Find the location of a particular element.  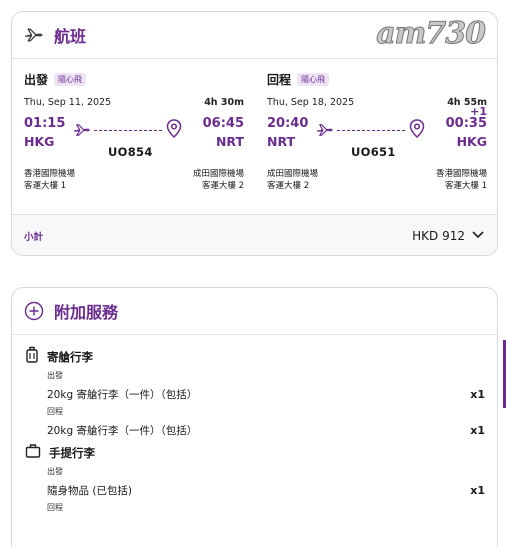

departure-time: 01:15 is located at coordinates (45, 123).